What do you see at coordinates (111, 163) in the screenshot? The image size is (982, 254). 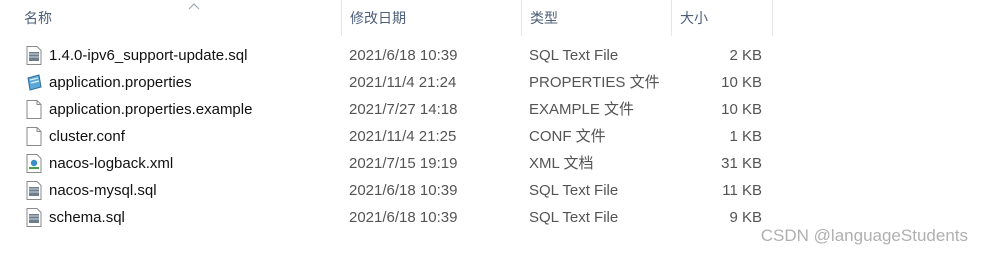 I see `file-name: nacos-logback.xml` at bounding box center [111, 163].